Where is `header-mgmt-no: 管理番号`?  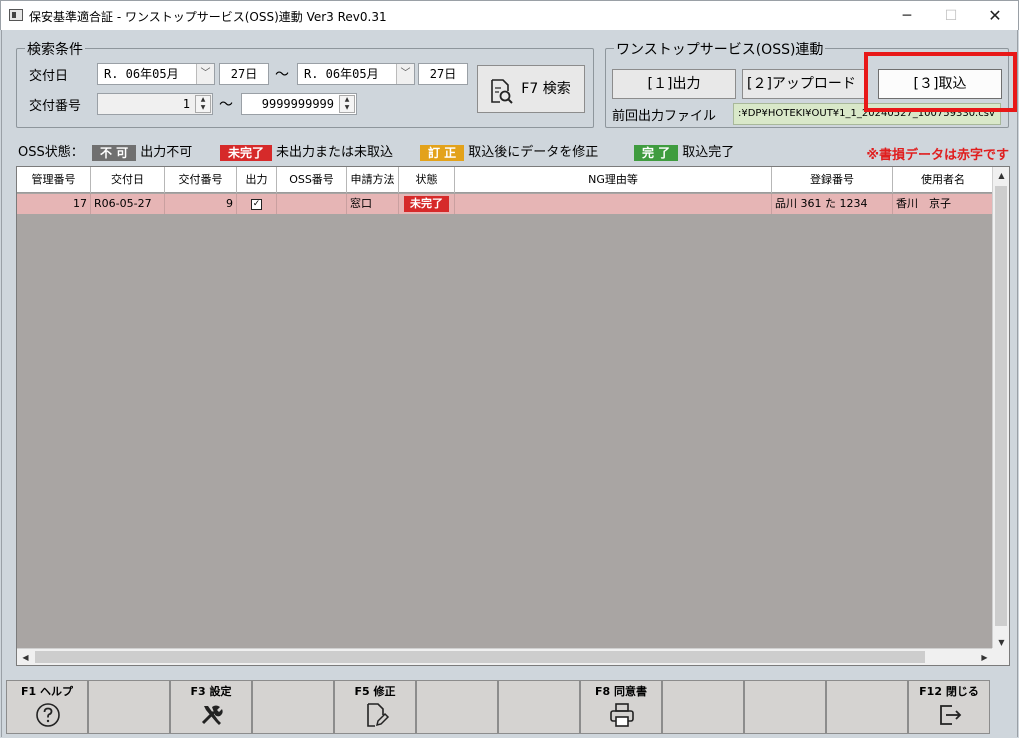 header-mgmt-no: 管理番号 is located at coordinates (54, 180).